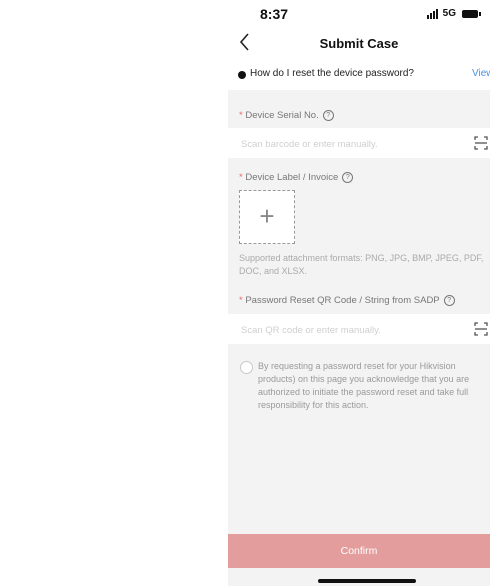 The height and width of the screenshot is (586, 490). What do you see at coordinates (282, 115) in the screenshot?
I see `serial-label-text: Device Serial No.` at bounding box center [282, 115].